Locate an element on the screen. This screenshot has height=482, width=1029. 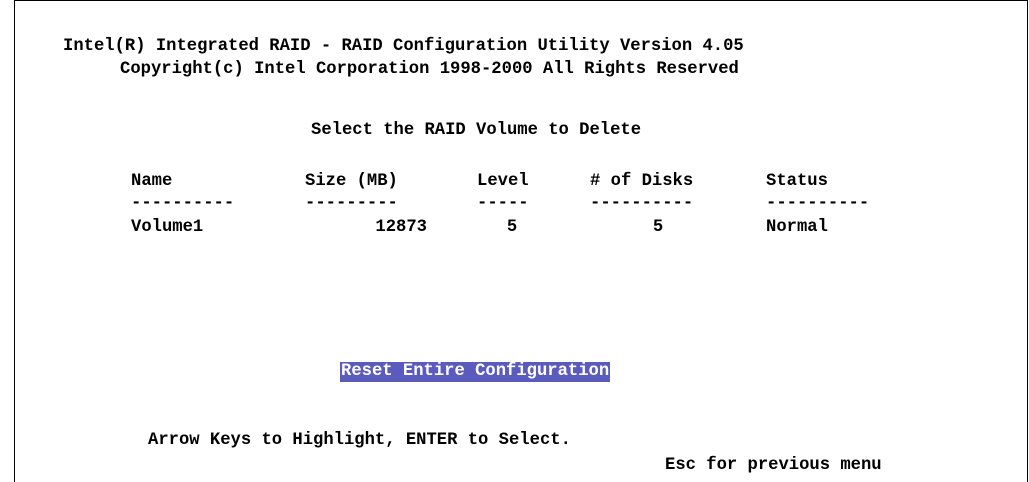
volume-status: Normal is located at coordinates (797, 227).